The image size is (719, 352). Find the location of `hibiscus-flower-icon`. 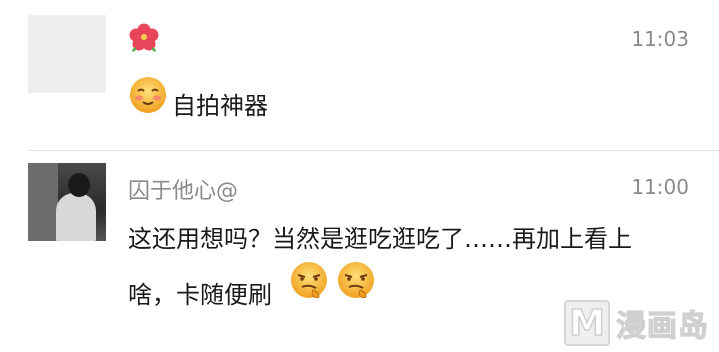

hibiscus-flower-icon is located at coordinates (144, 37).